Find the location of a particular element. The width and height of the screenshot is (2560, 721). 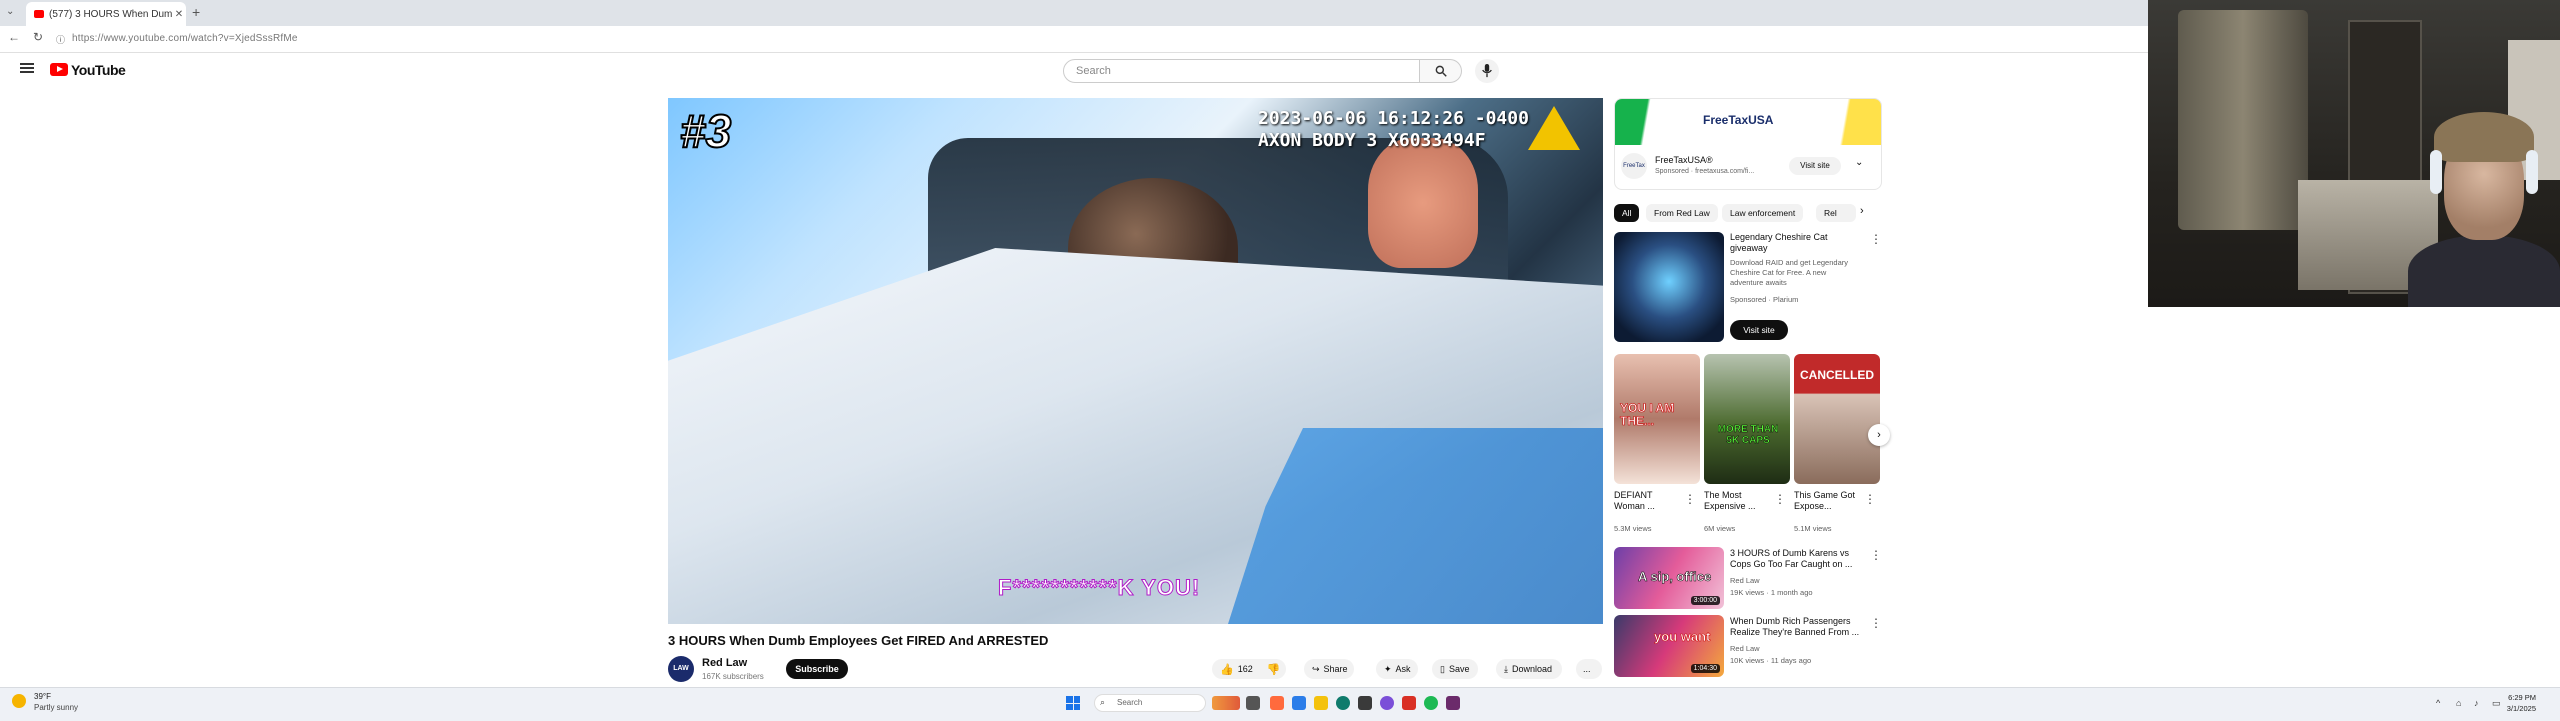

weather-sun-icon is located at coordinates (19, 701).